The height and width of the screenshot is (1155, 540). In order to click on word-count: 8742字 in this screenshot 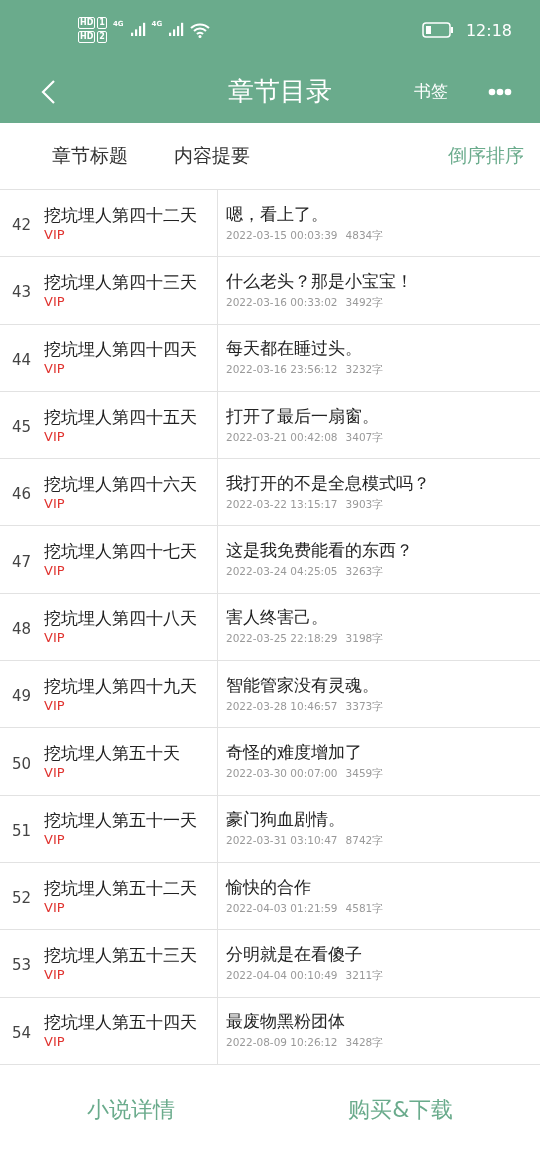, I will do `click(364, 841)`.